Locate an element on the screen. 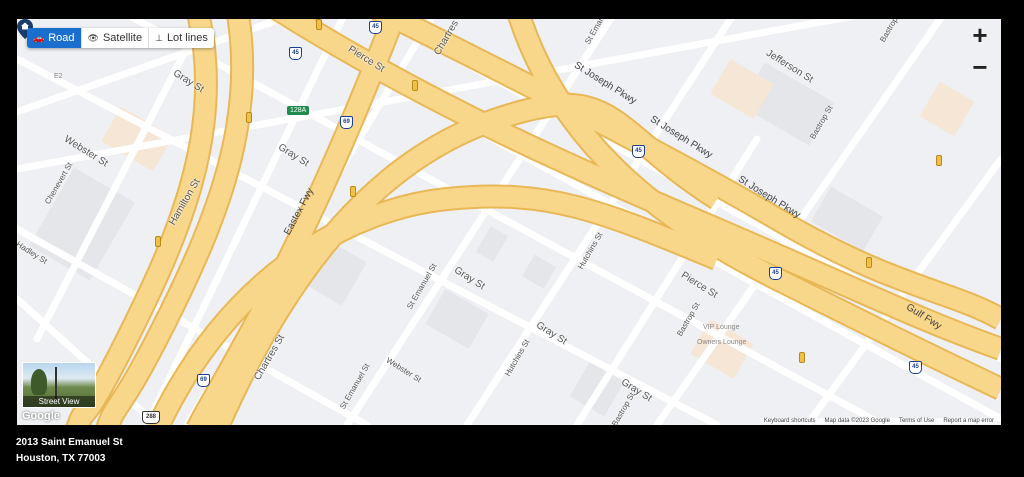  car-icon: 🚗 is located at coordinates (39, 37).